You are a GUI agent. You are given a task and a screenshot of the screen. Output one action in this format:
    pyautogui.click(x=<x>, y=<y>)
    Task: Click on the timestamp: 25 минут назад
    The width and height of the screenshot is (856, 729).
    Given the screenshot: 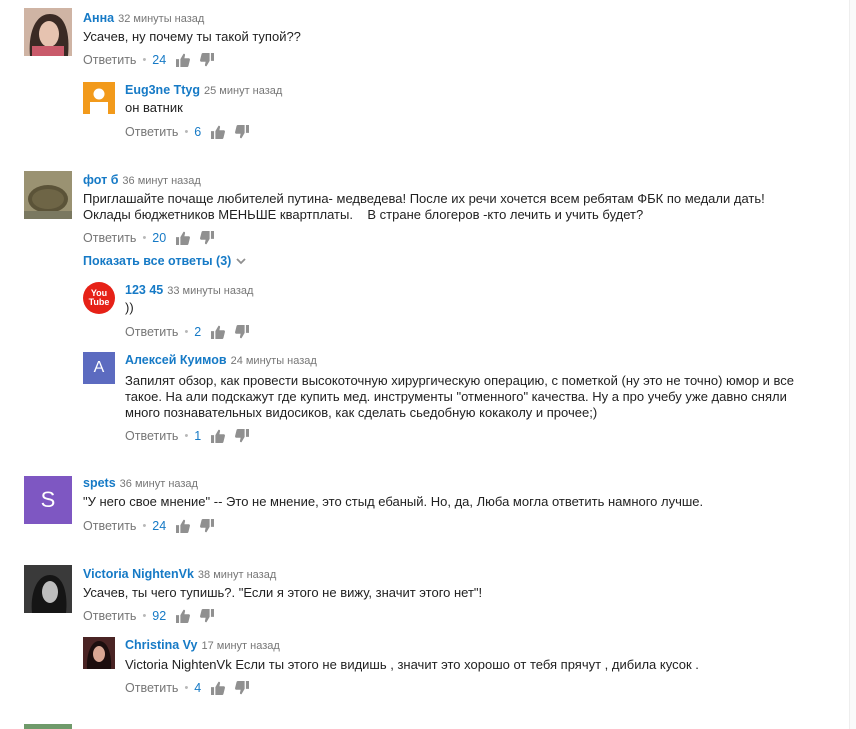 What is the action you would take?
    pyautogui.click(x=243, y=91)
    